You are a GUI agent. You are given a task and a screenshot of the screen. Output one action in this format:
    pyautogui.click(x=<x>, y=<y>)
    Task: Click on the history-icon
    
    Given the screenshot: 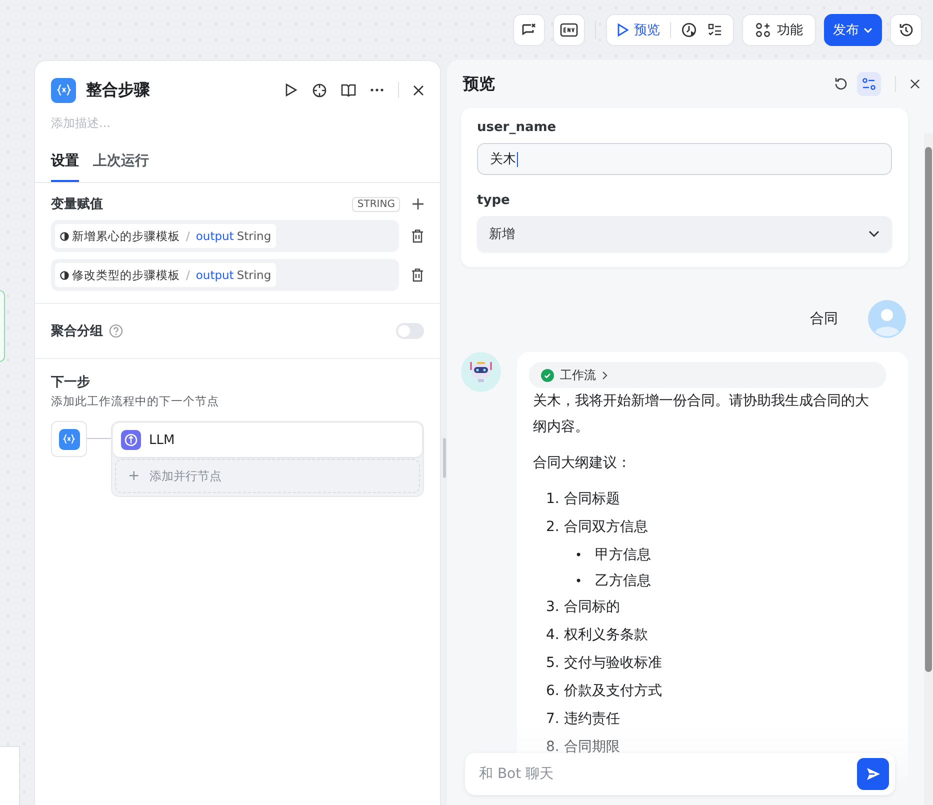 What is the action you would take?
    pyautogui.click(x=906, y=30)
    